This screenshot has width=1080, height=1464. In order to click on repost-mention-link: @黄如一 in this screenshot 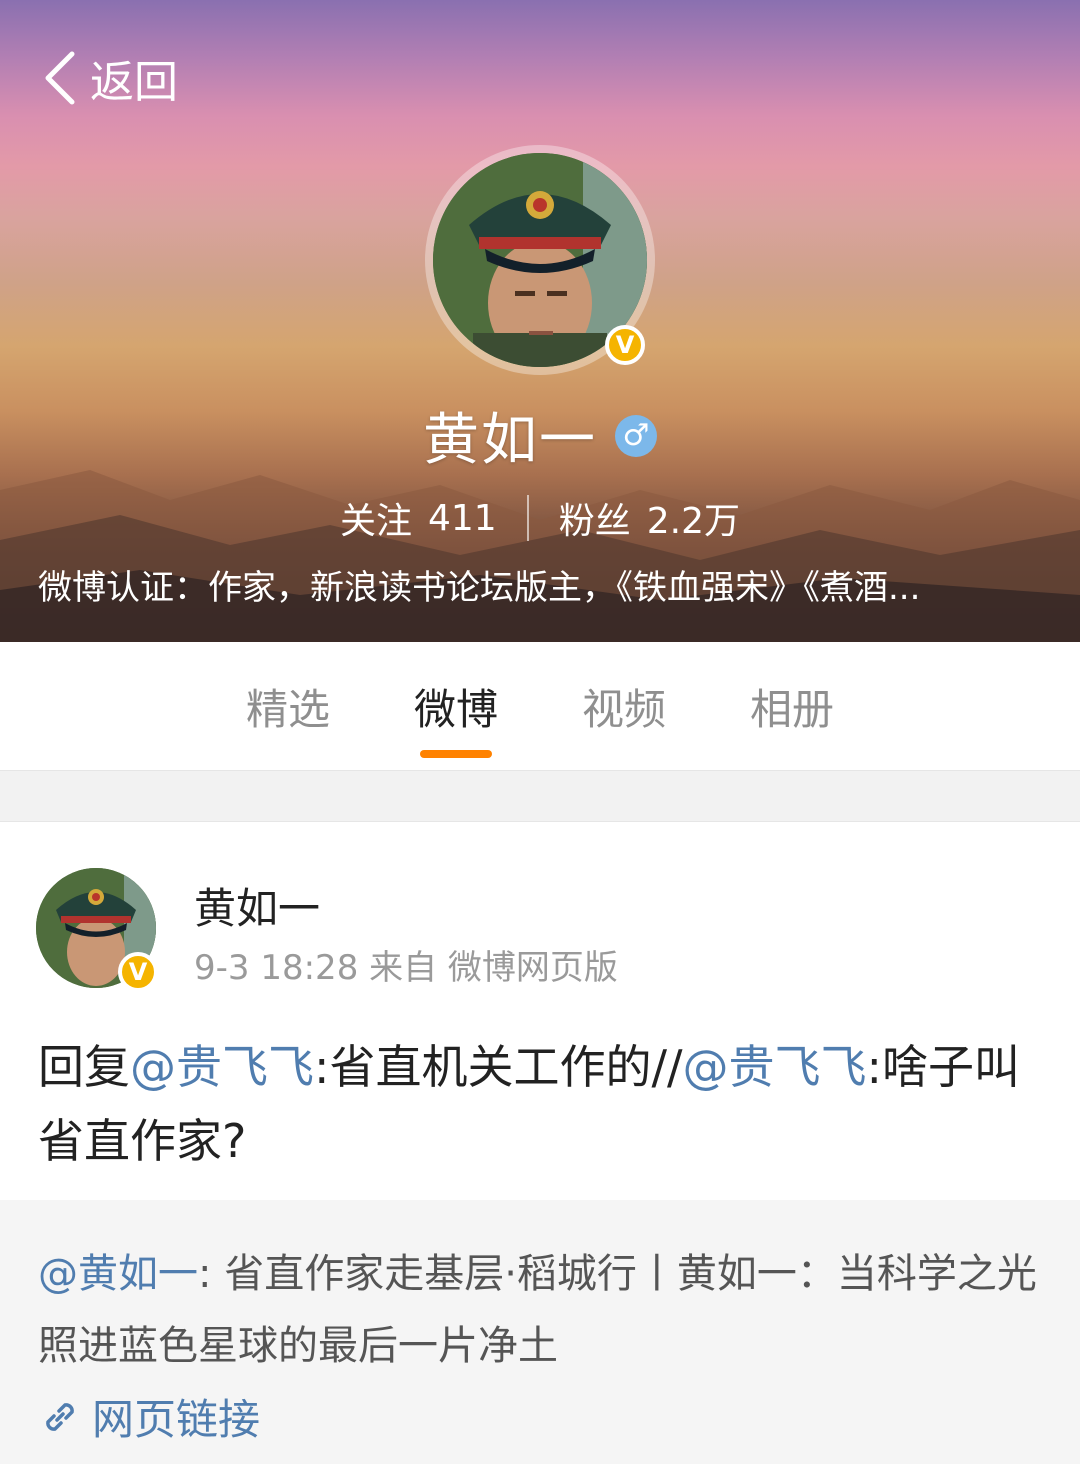, I will do `click(118, 1274)`.